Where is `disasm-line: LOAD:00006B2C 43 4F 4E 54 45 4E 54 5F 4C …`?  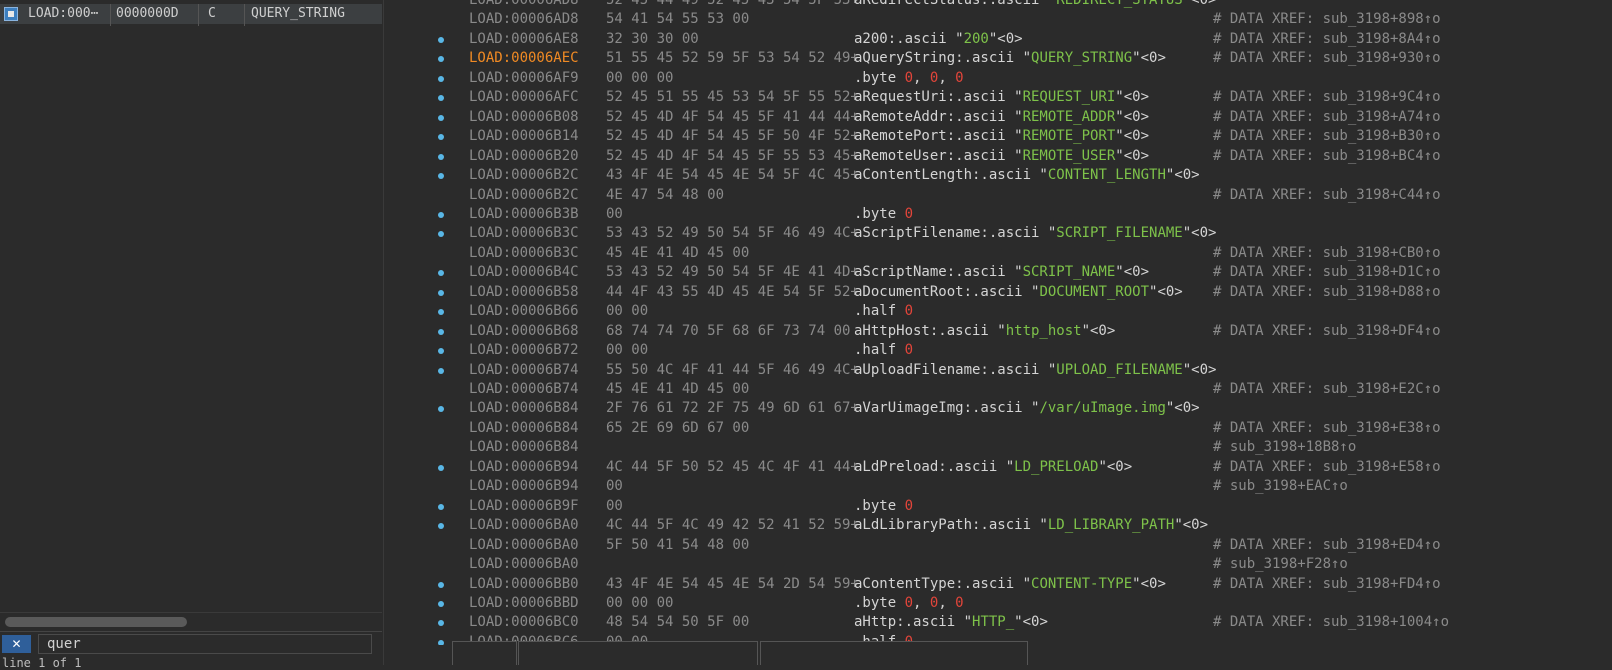 disasm-line: LOAD:00006B2C 43 4F 4E 54 45 4E 54 5F 4C … is located at coordinates (998, 175).